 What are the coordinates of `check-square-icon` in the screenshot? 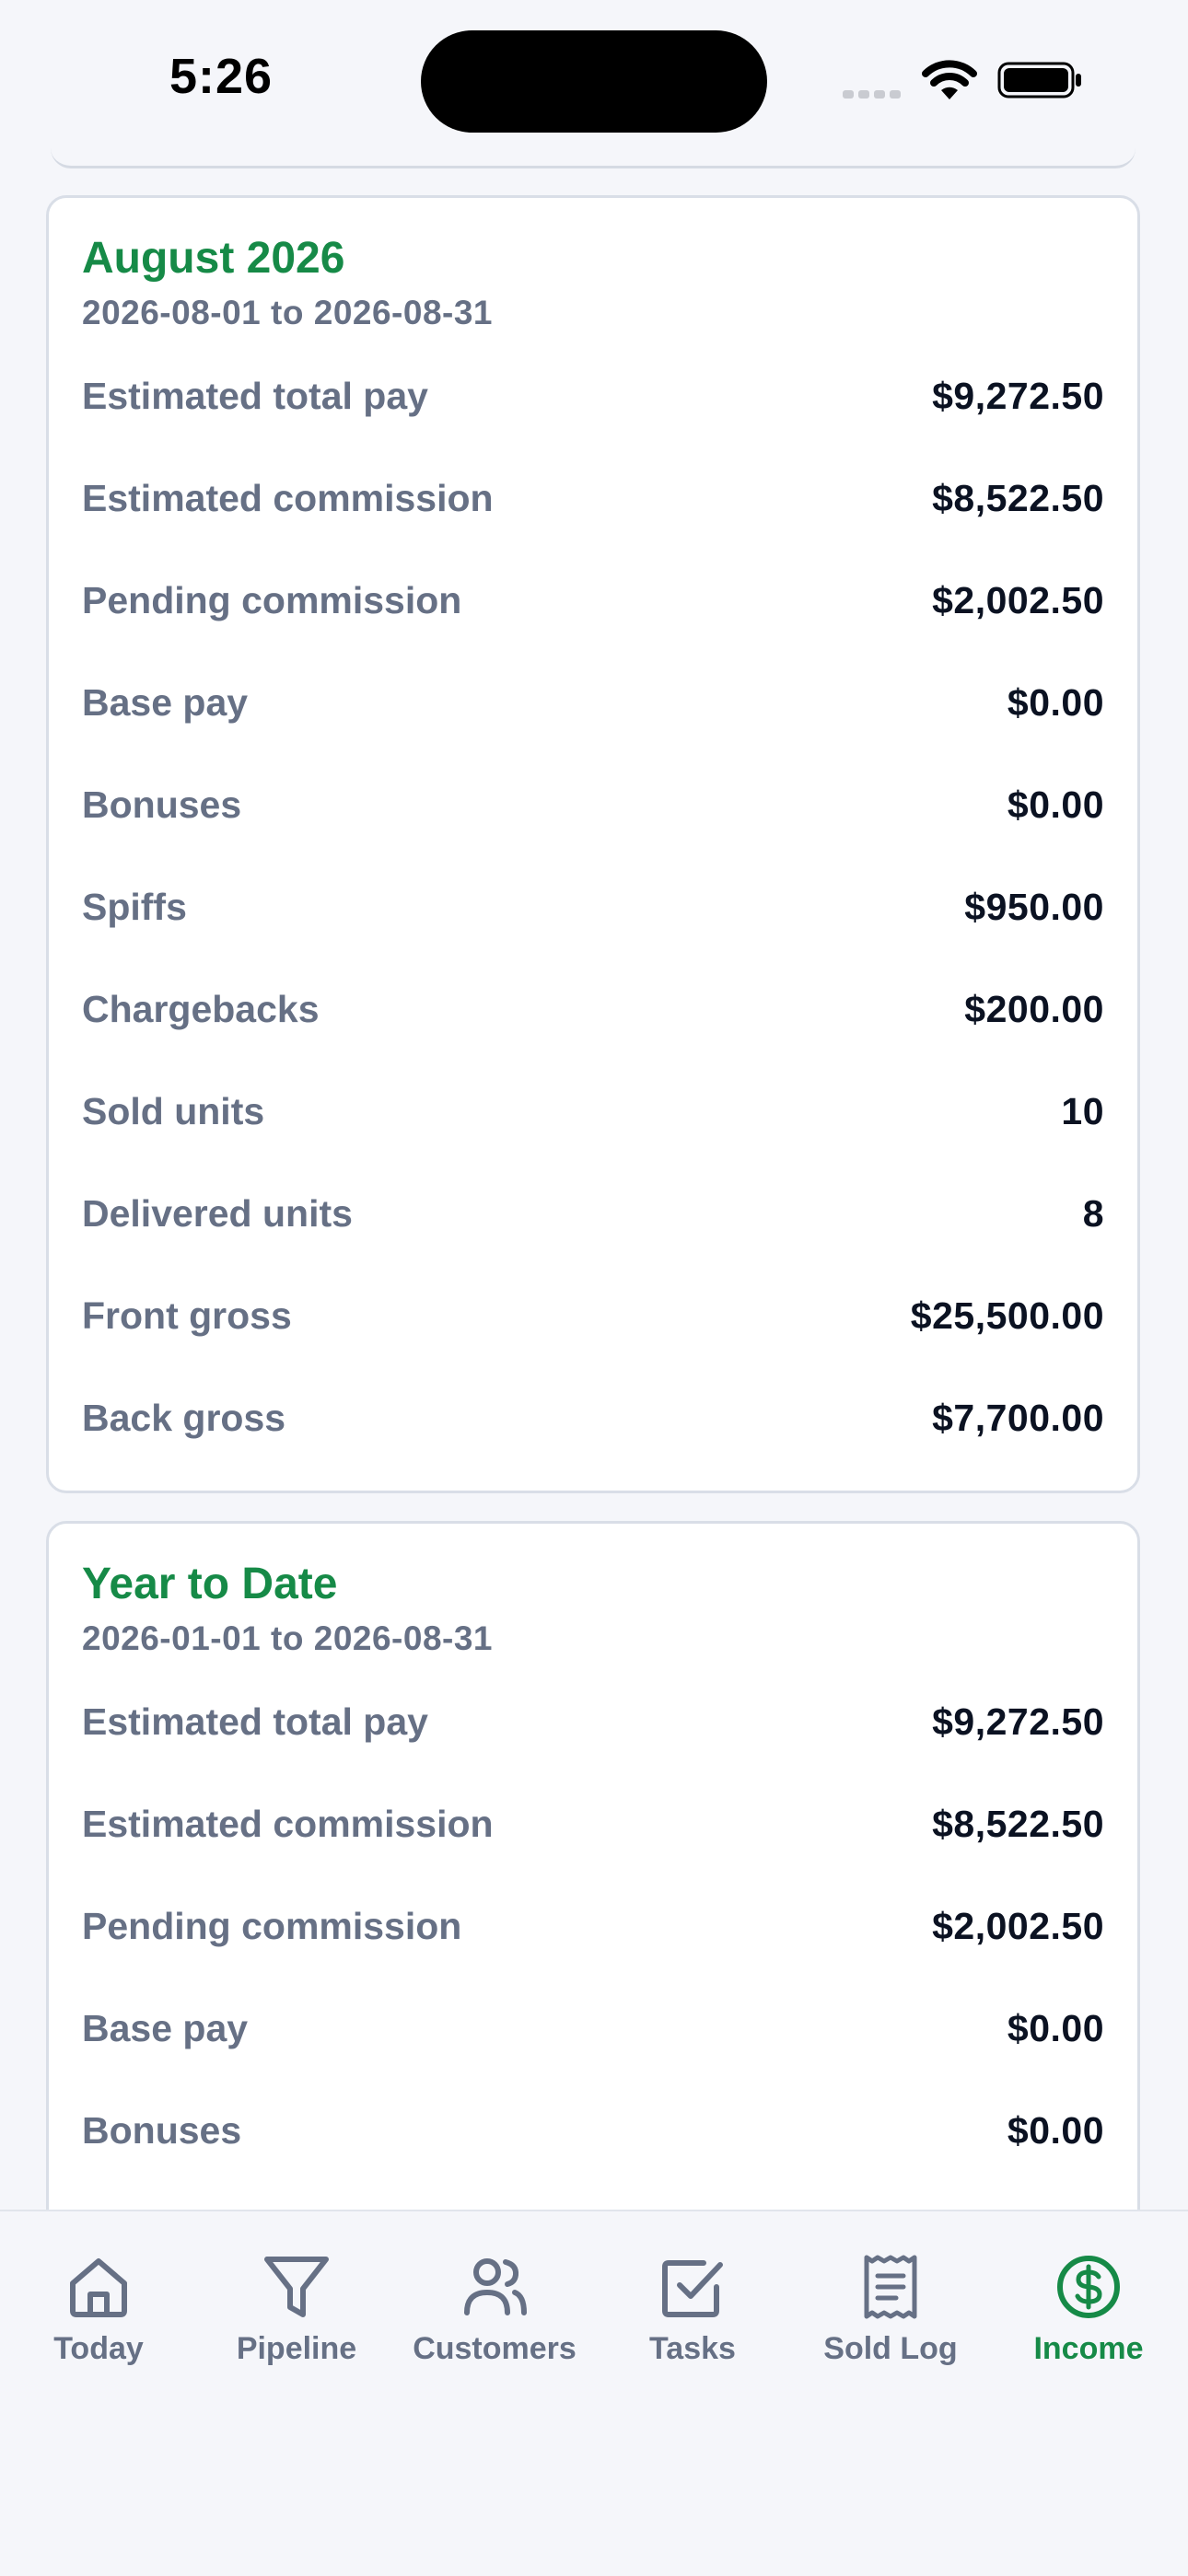 It's located at (692, 2288).